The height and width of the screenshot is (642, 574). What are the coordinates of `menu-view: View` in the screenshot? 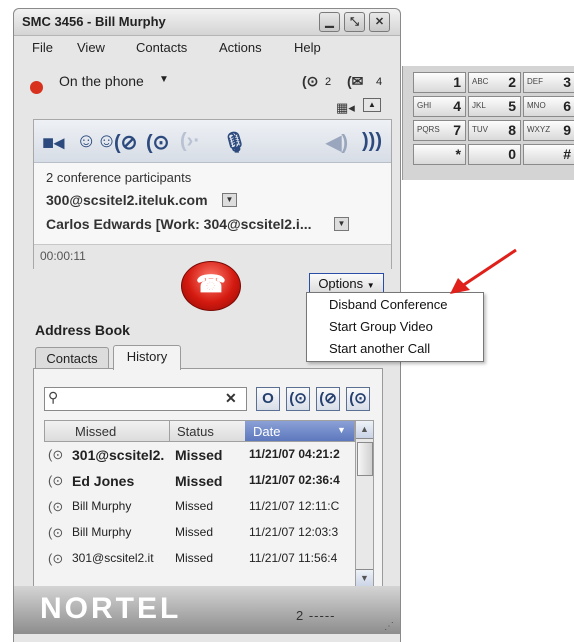 It's located at (91, 47).